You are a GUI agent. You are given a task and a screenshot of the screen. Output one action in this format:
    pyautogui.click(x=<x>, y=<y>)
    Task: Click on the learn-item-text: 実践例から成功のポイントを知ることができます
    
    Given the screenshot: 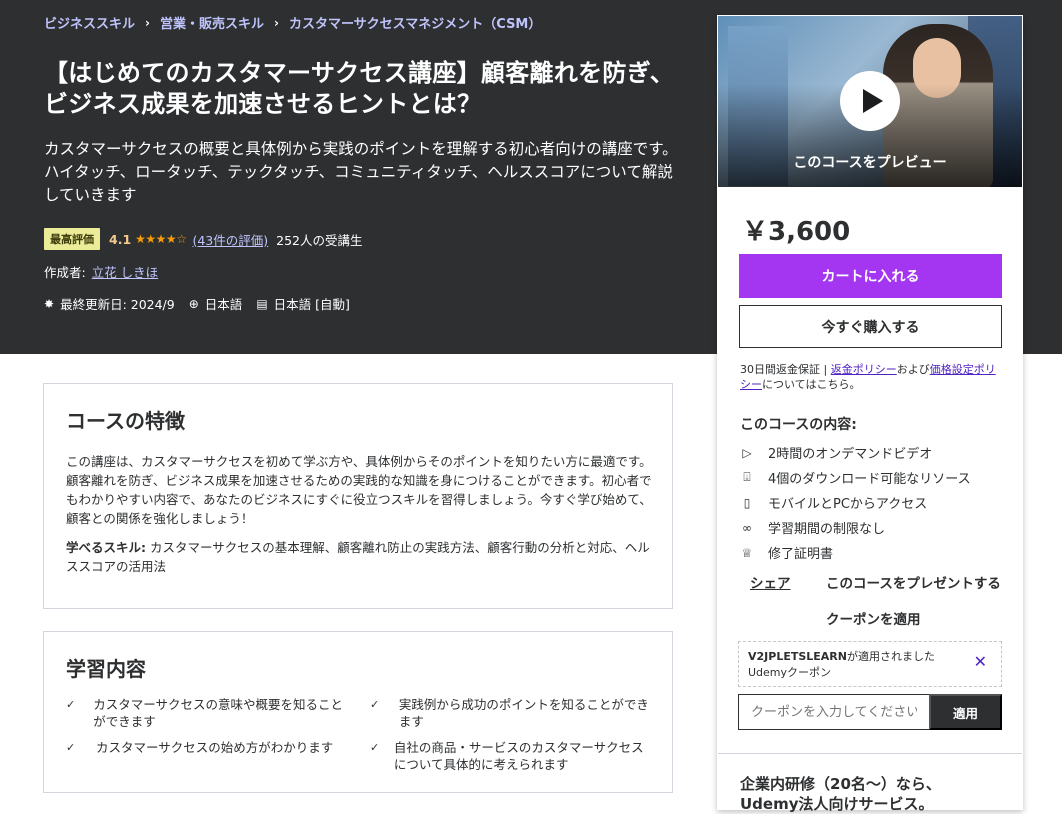 What is the action you would take?
    pyautogui.click(x=523, y=713)
    